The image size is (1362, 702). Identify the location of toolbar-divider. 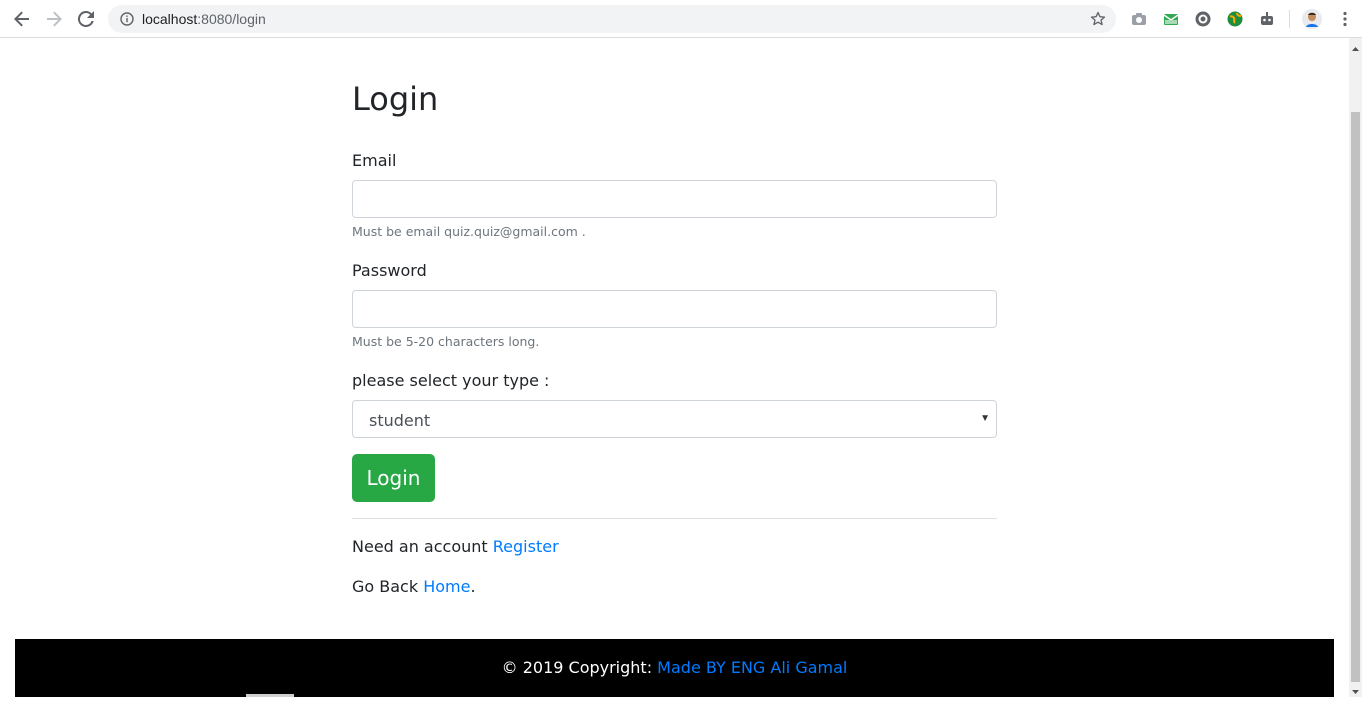
(1289, 19).